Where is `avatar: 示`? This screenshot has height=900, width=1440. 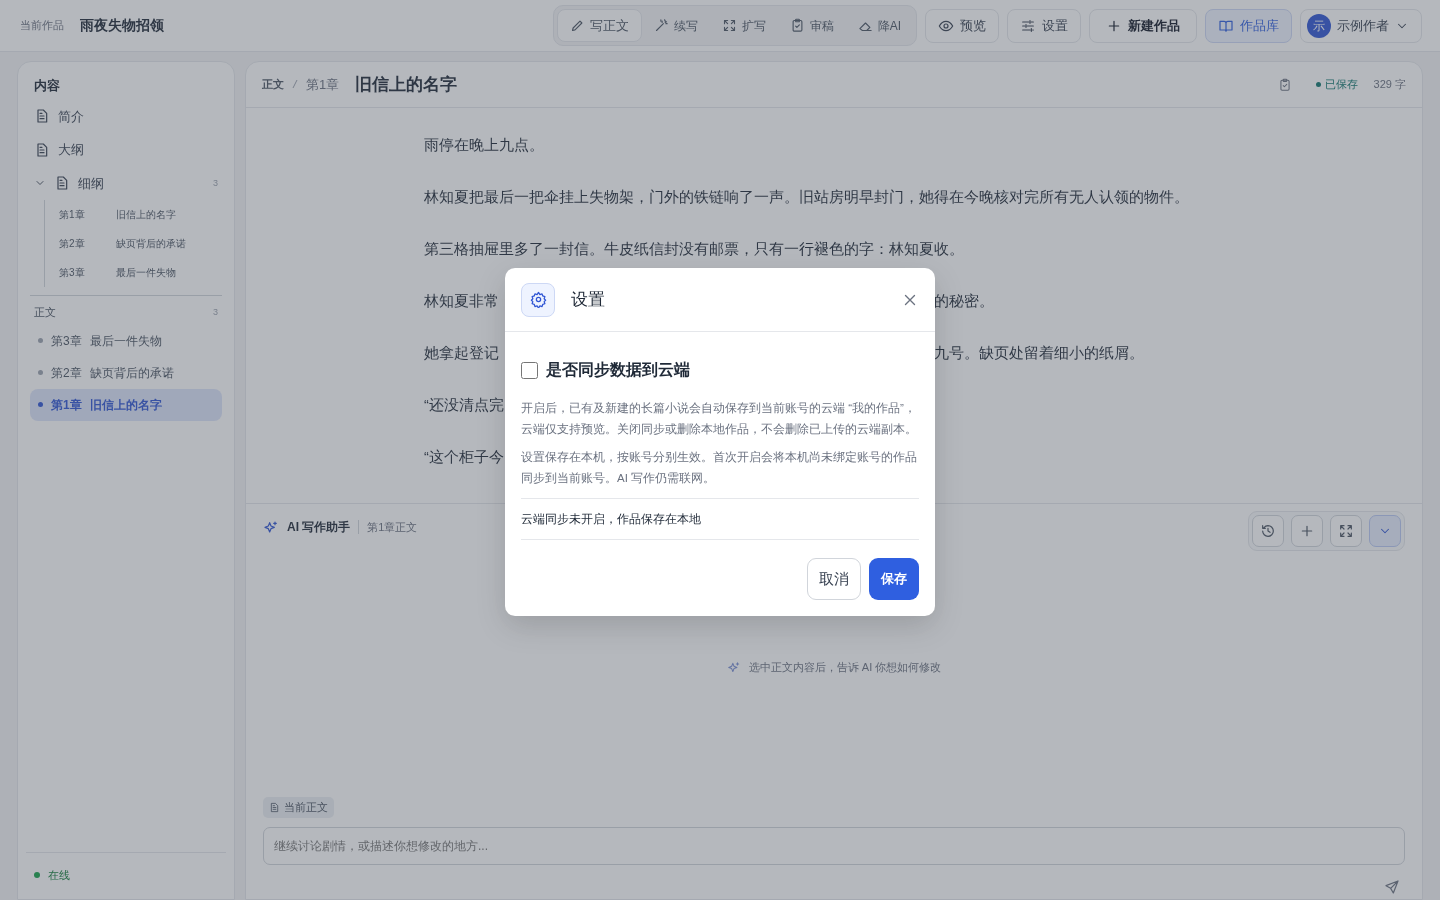
avatar: 示 is located at coordinates (1319, 25).